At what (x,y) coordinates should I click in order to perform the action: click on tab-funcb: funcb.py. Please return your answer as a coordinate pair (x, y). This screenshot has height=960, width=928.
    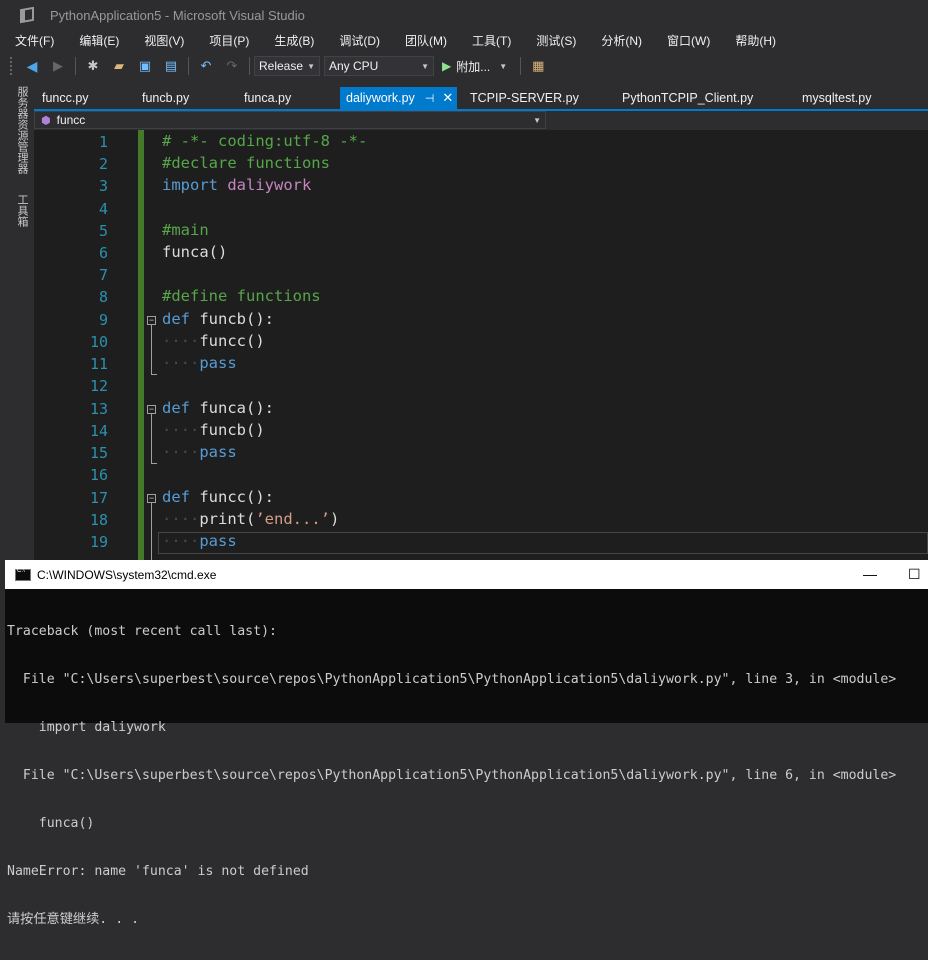
    Looking at the image, I should click on (165, 98).